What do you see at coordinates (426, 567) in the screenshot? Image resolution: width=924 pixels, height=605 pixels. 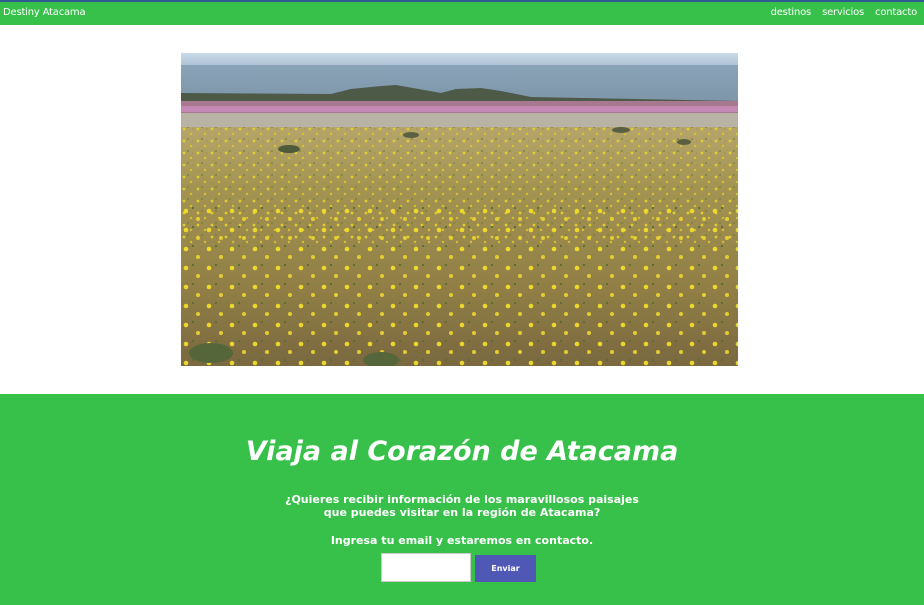 I see `email-input` at bounding box center [426, 567].